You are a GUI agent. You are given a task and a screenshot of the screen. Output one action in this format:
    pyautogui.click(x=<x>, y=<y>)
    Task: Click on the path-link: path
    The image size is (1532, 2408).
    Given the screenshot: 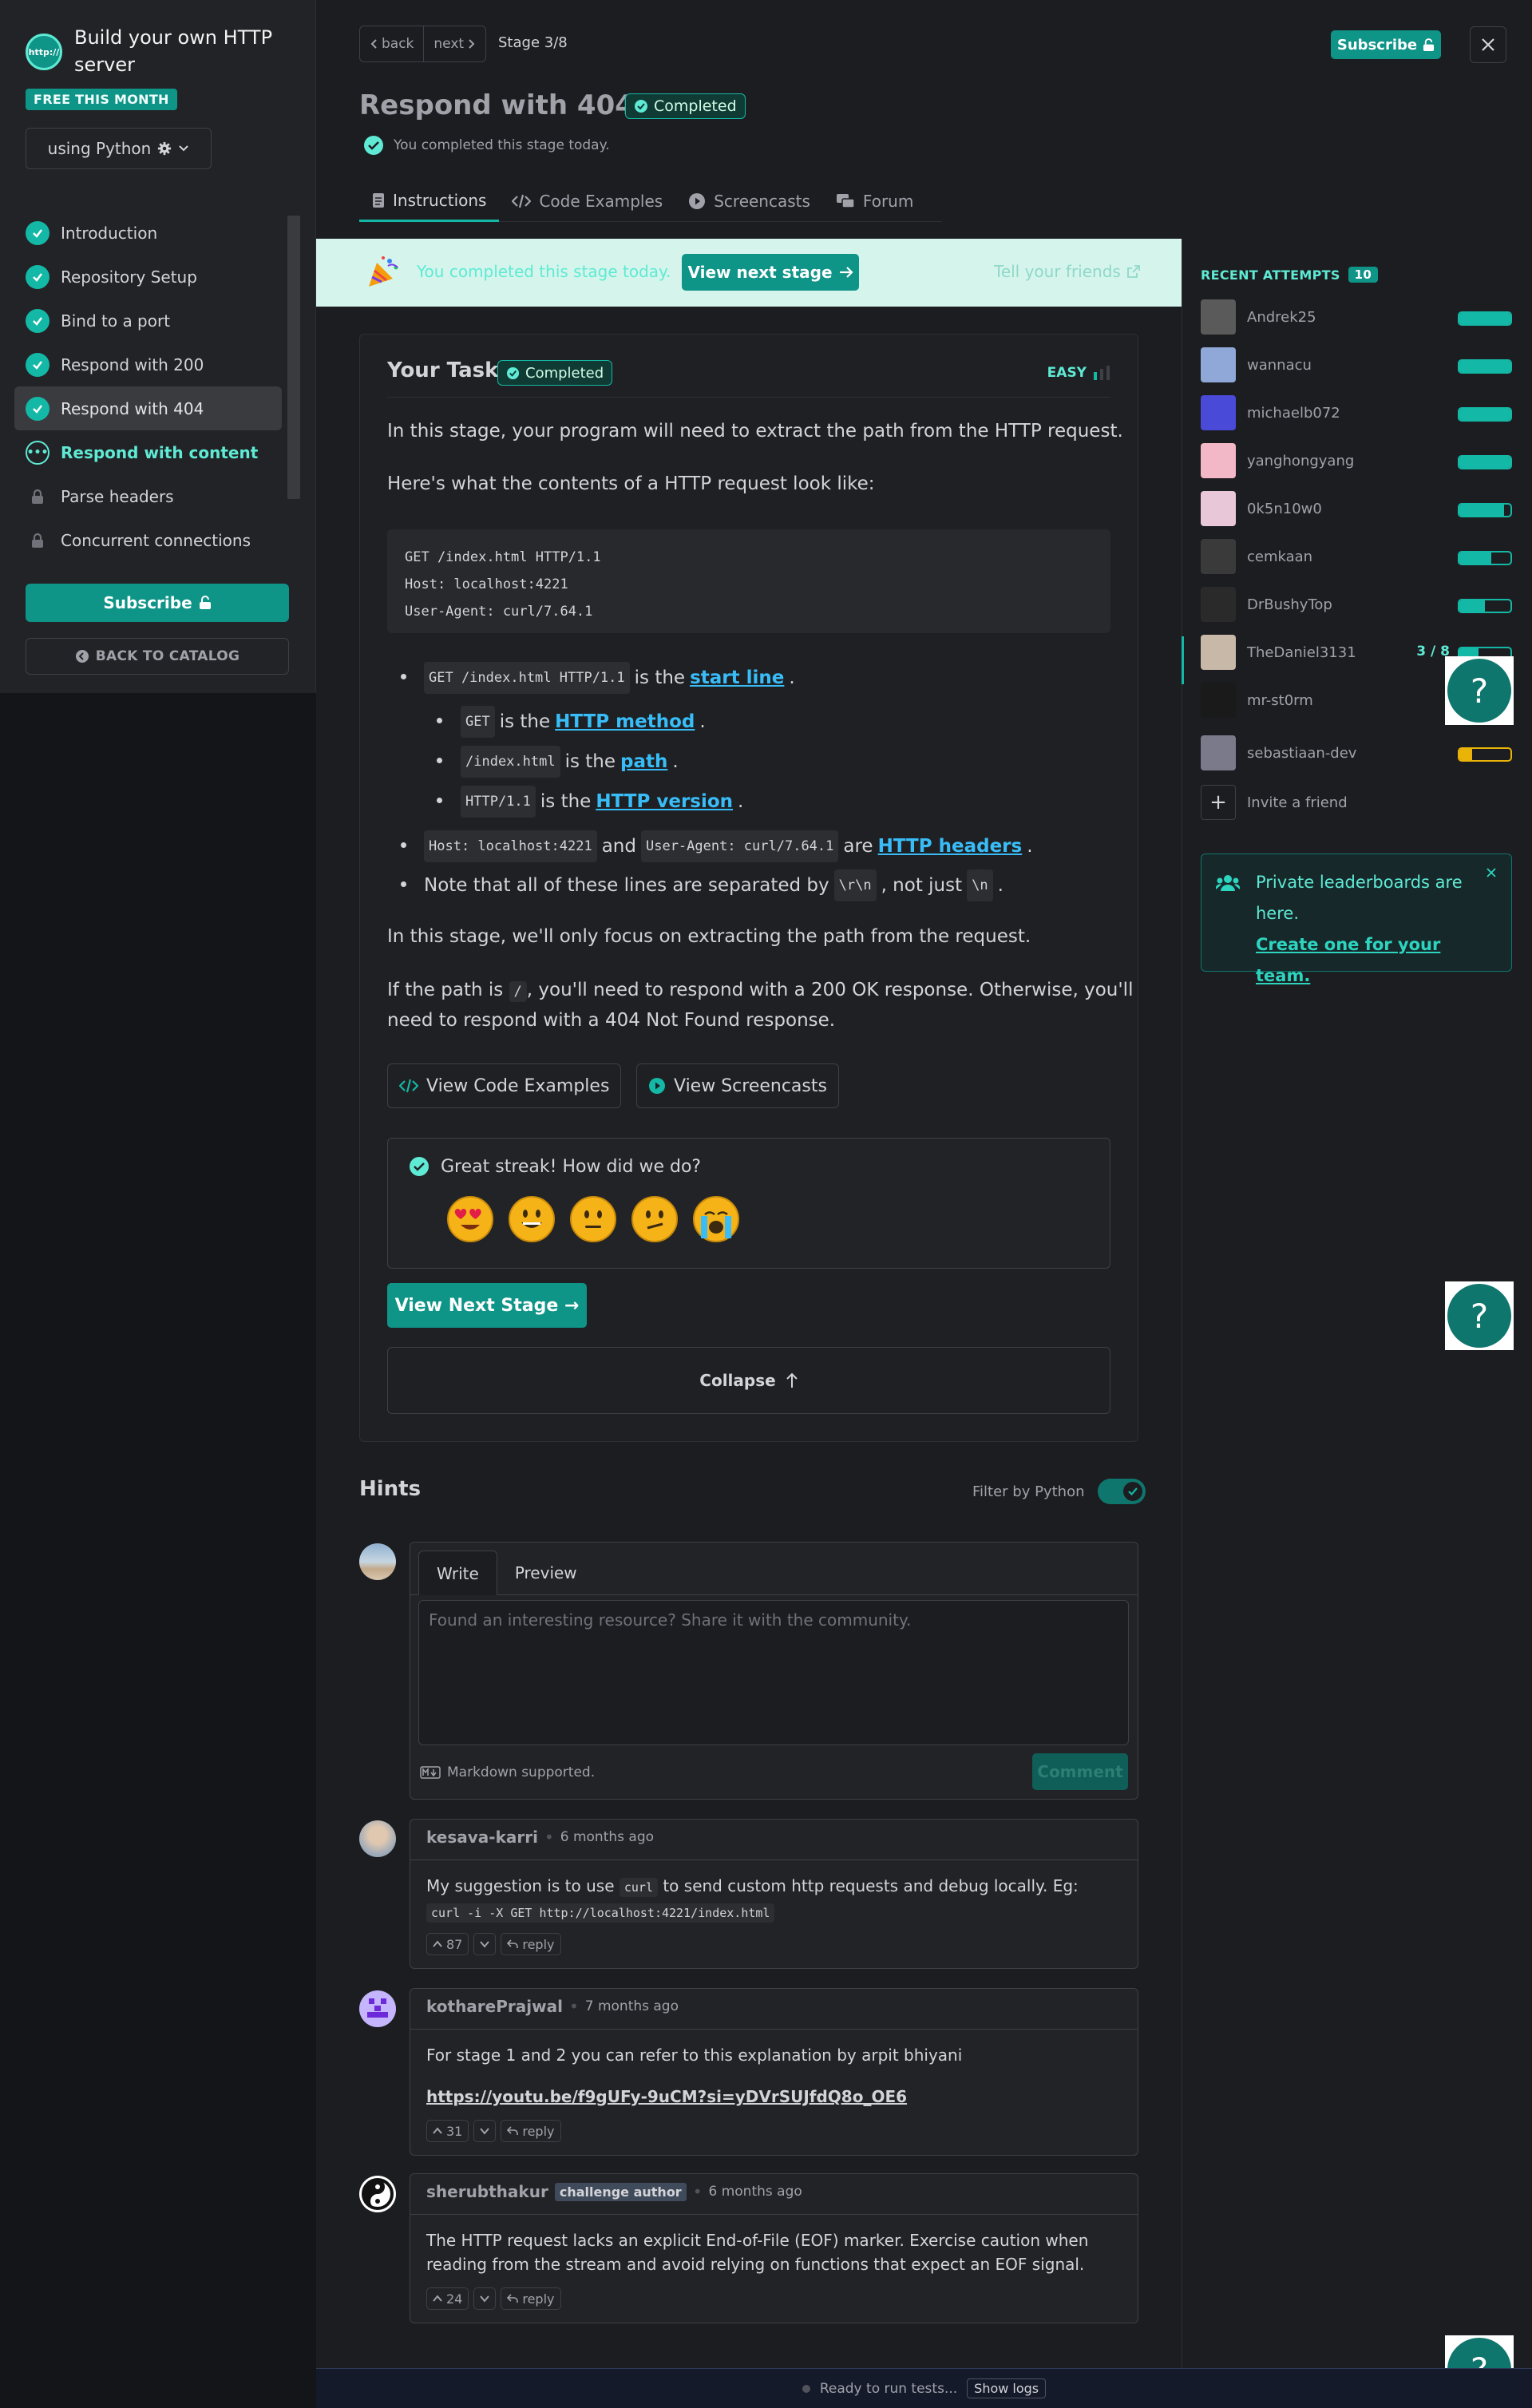 What is the action you would take?
    pyautogui.click(x=643, y=761)
    